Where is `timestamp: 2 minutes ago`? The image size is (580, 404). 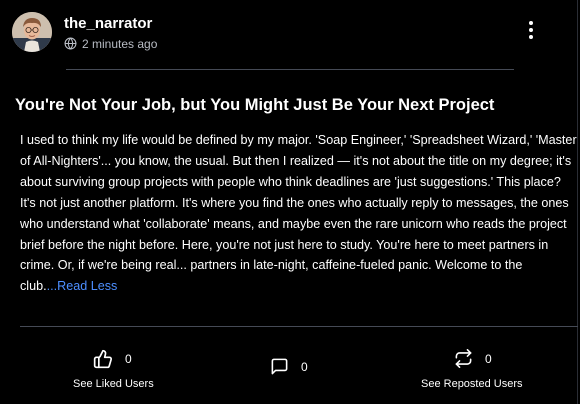 timestamp: 2 minutes ago is located at coordinates (120, 43).